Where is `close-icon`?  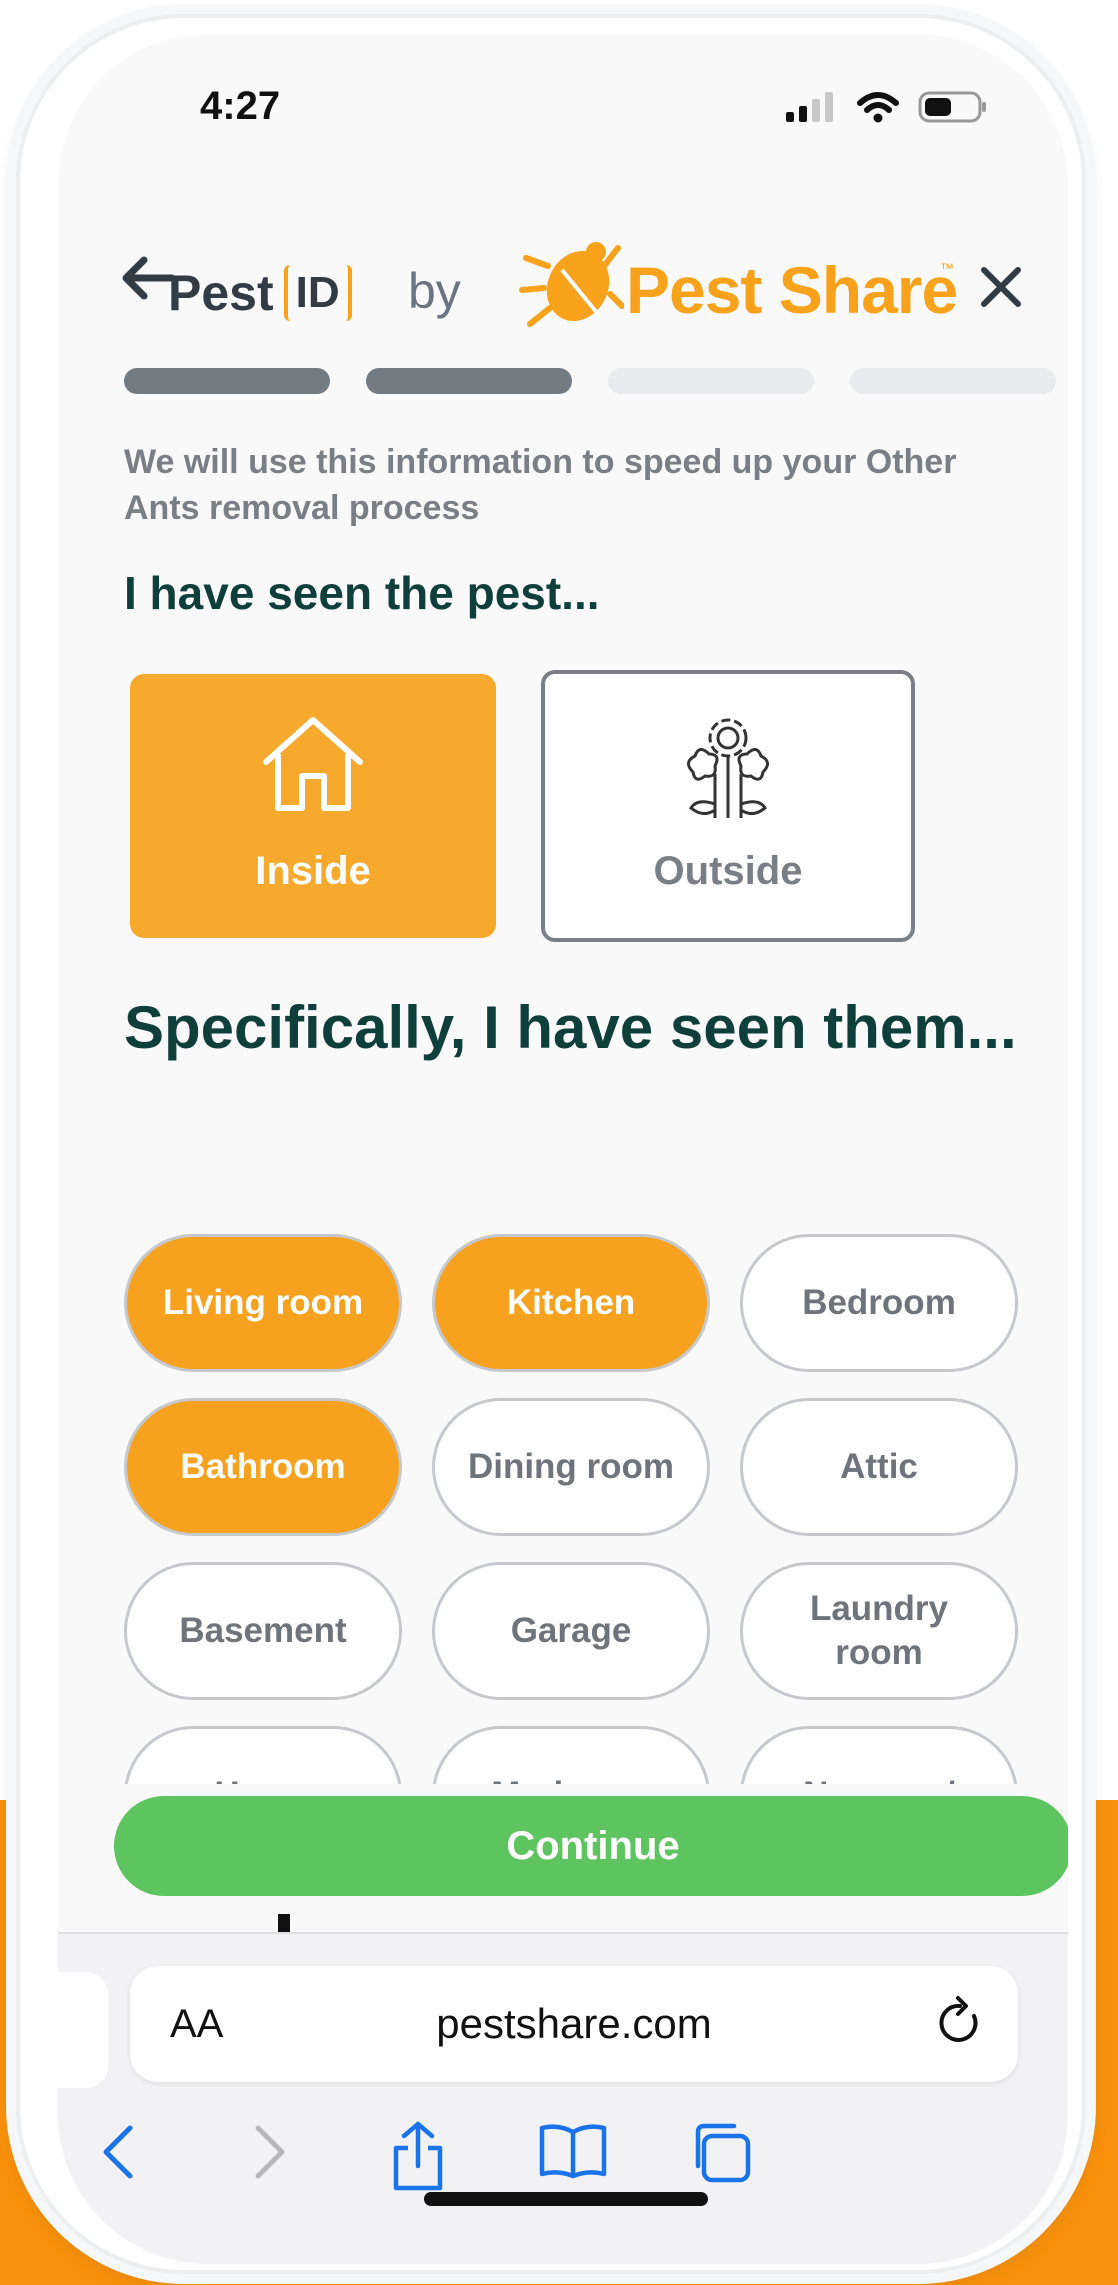 close-icon is located at coordinates (1001, 289).